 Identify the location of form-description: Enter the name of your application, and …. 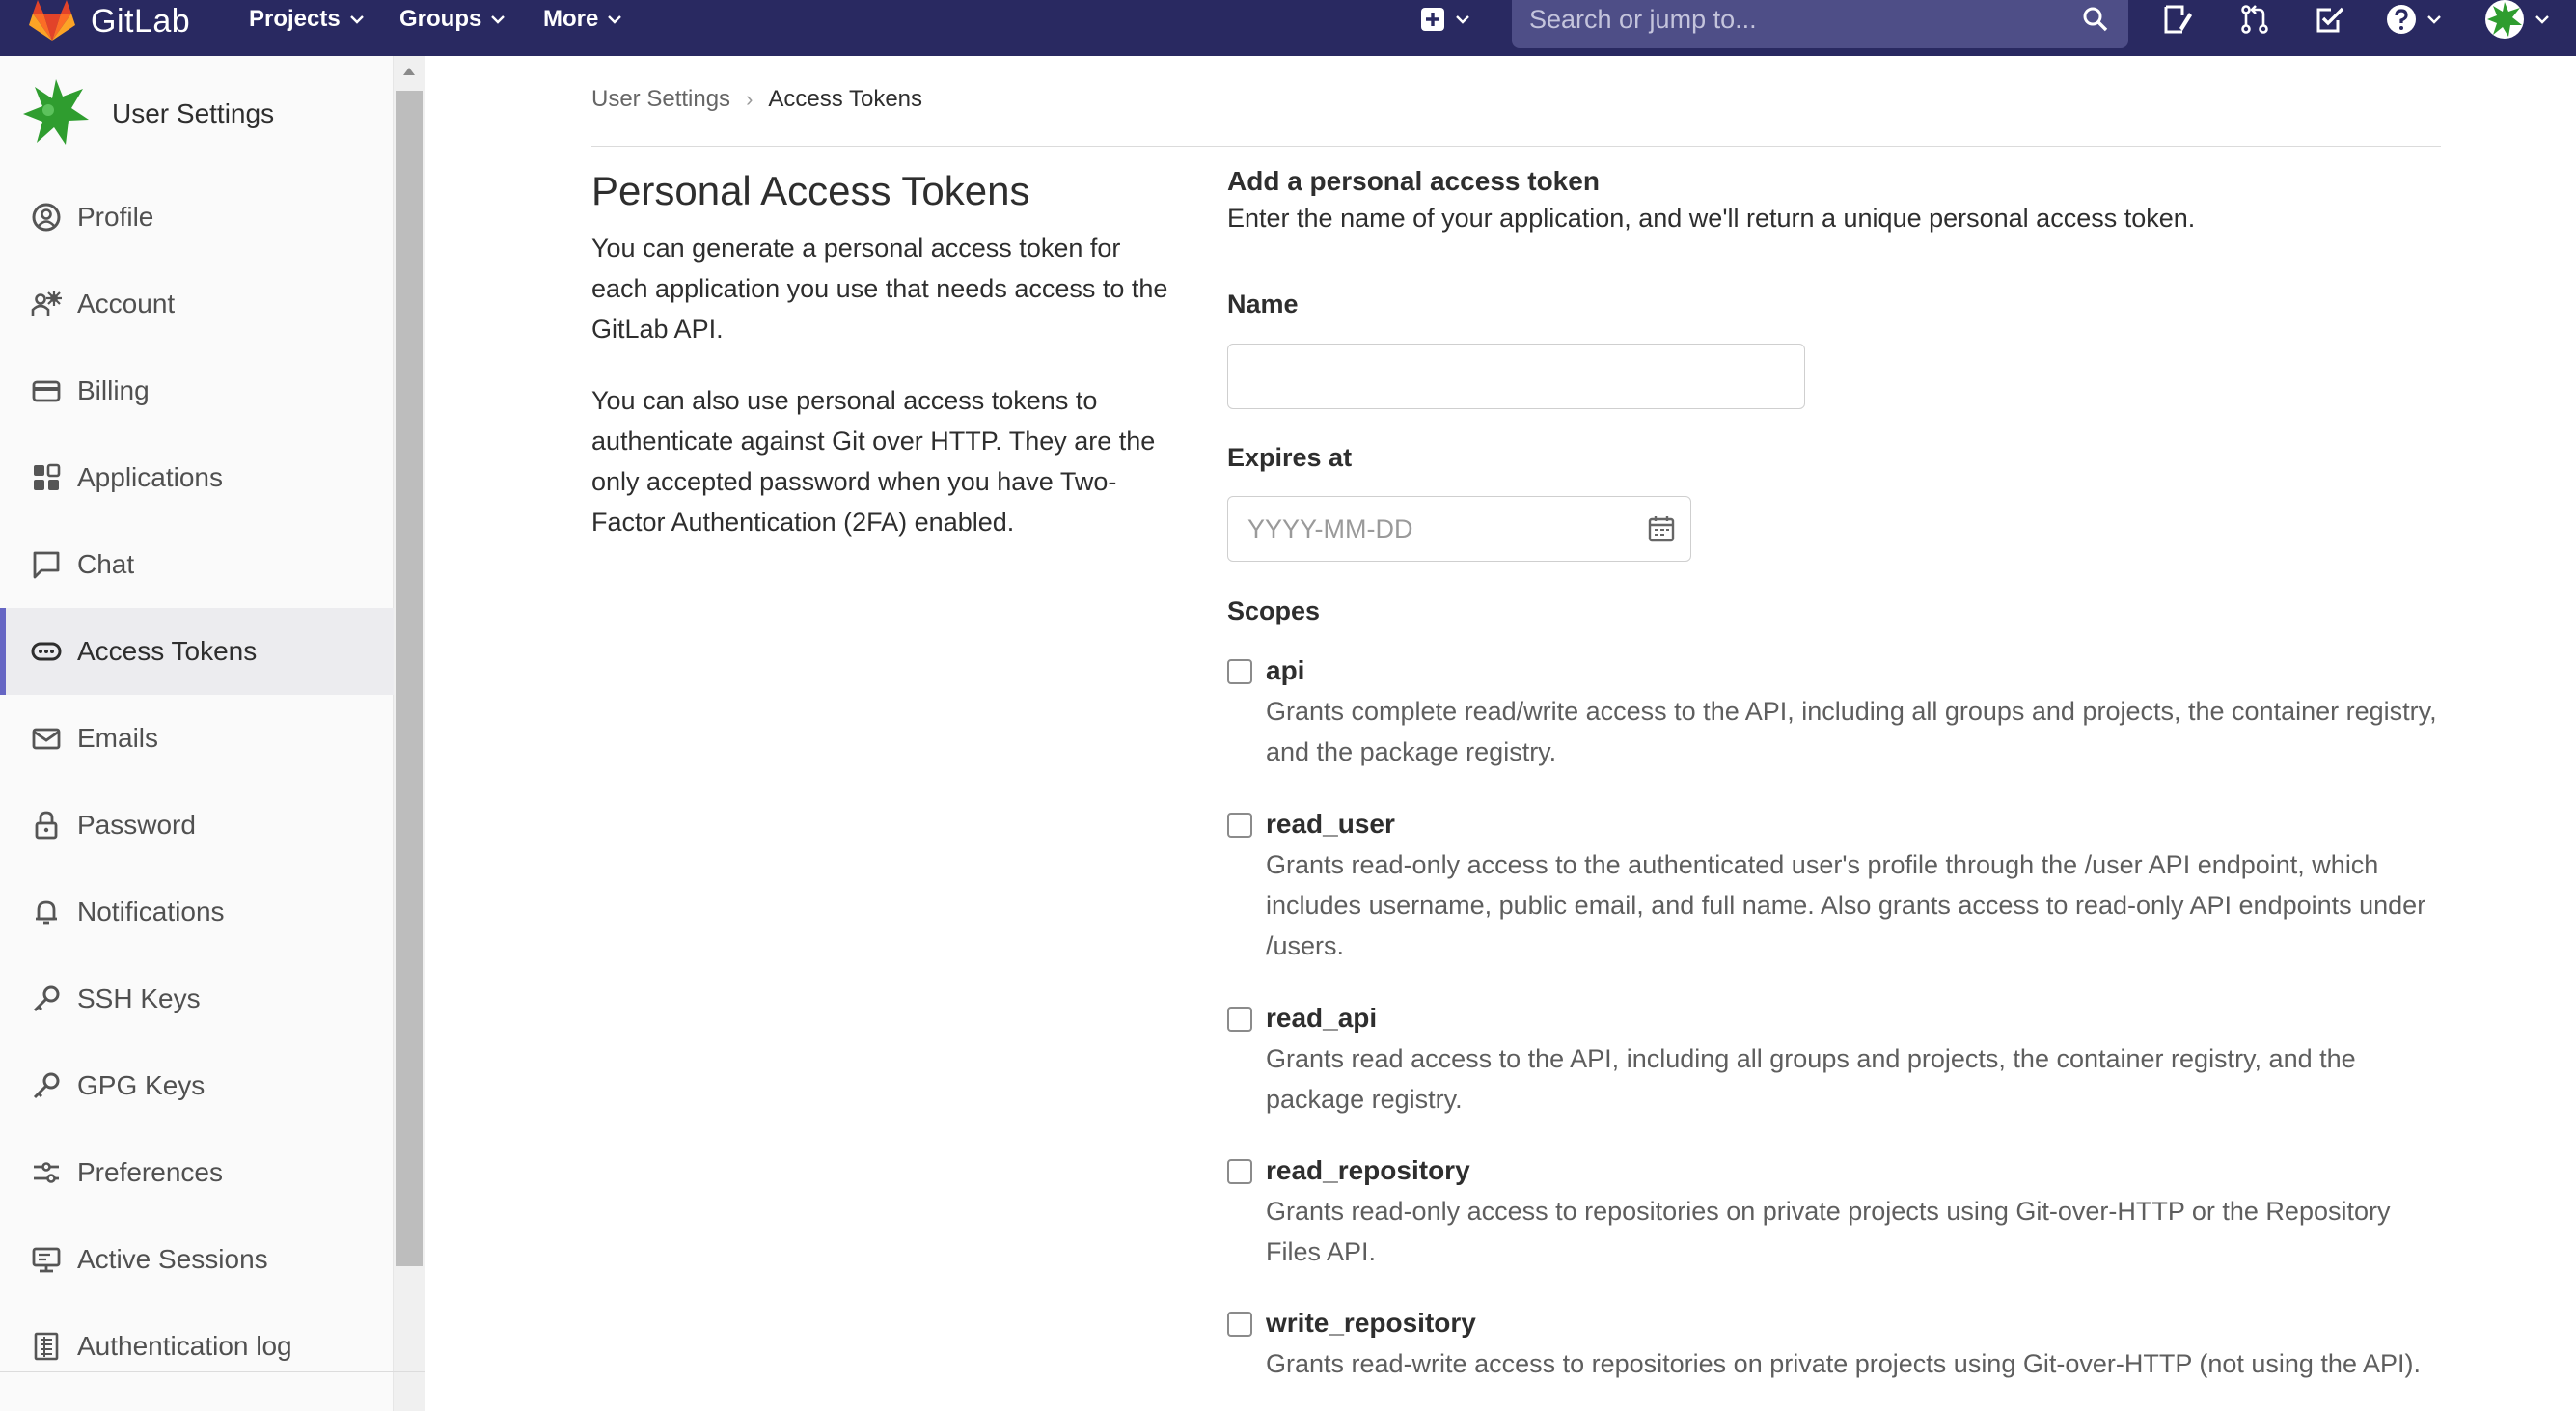
(1712, 219).